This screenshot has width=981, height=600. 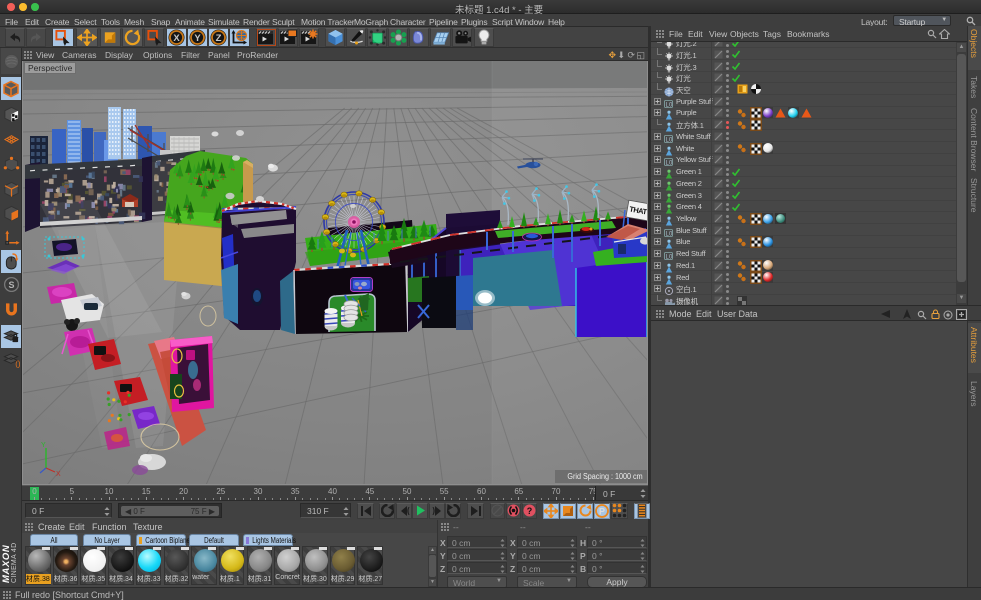 What do you see at coordinates (11, 285) in the screenshot?
I see `svg-text: S` at bounding box center [11, 285].